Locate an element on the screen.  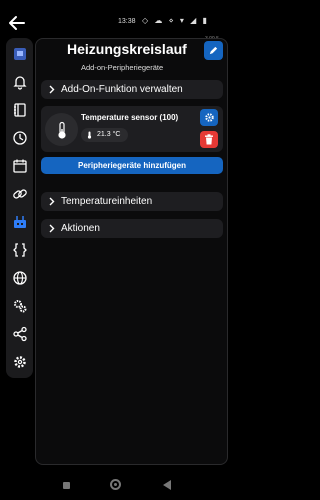
globe-icon is located at coordinates (19, 278).